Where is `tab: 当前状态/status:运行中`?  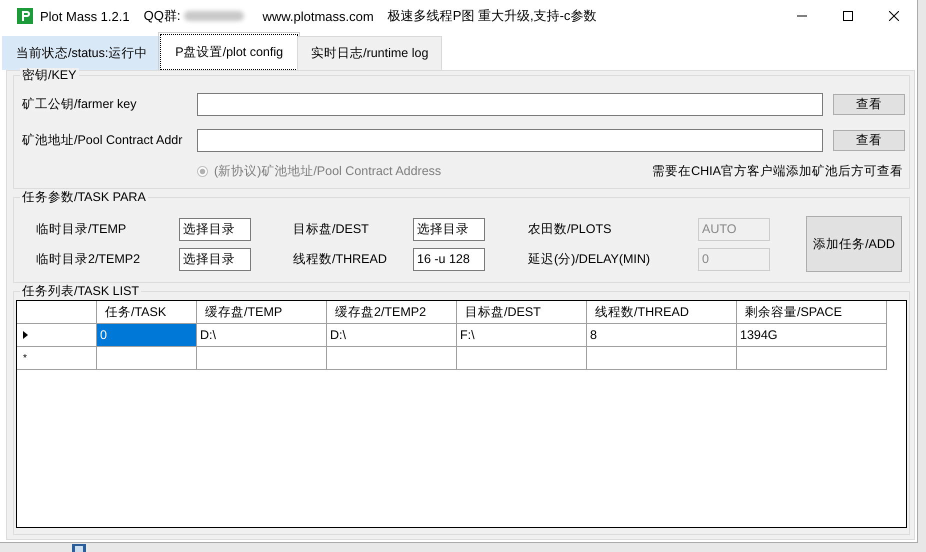
tab: 当前状态/status:运行中 is located at coordinates (82, 53).